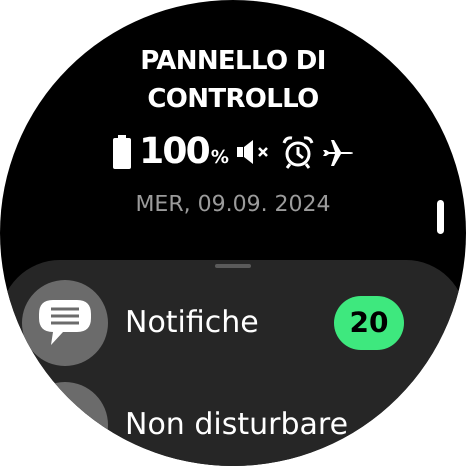 The image size is (466, 466). Describe the element at coordinates (440, 217) in the screenshot. I see `scroll-bar` at that location.